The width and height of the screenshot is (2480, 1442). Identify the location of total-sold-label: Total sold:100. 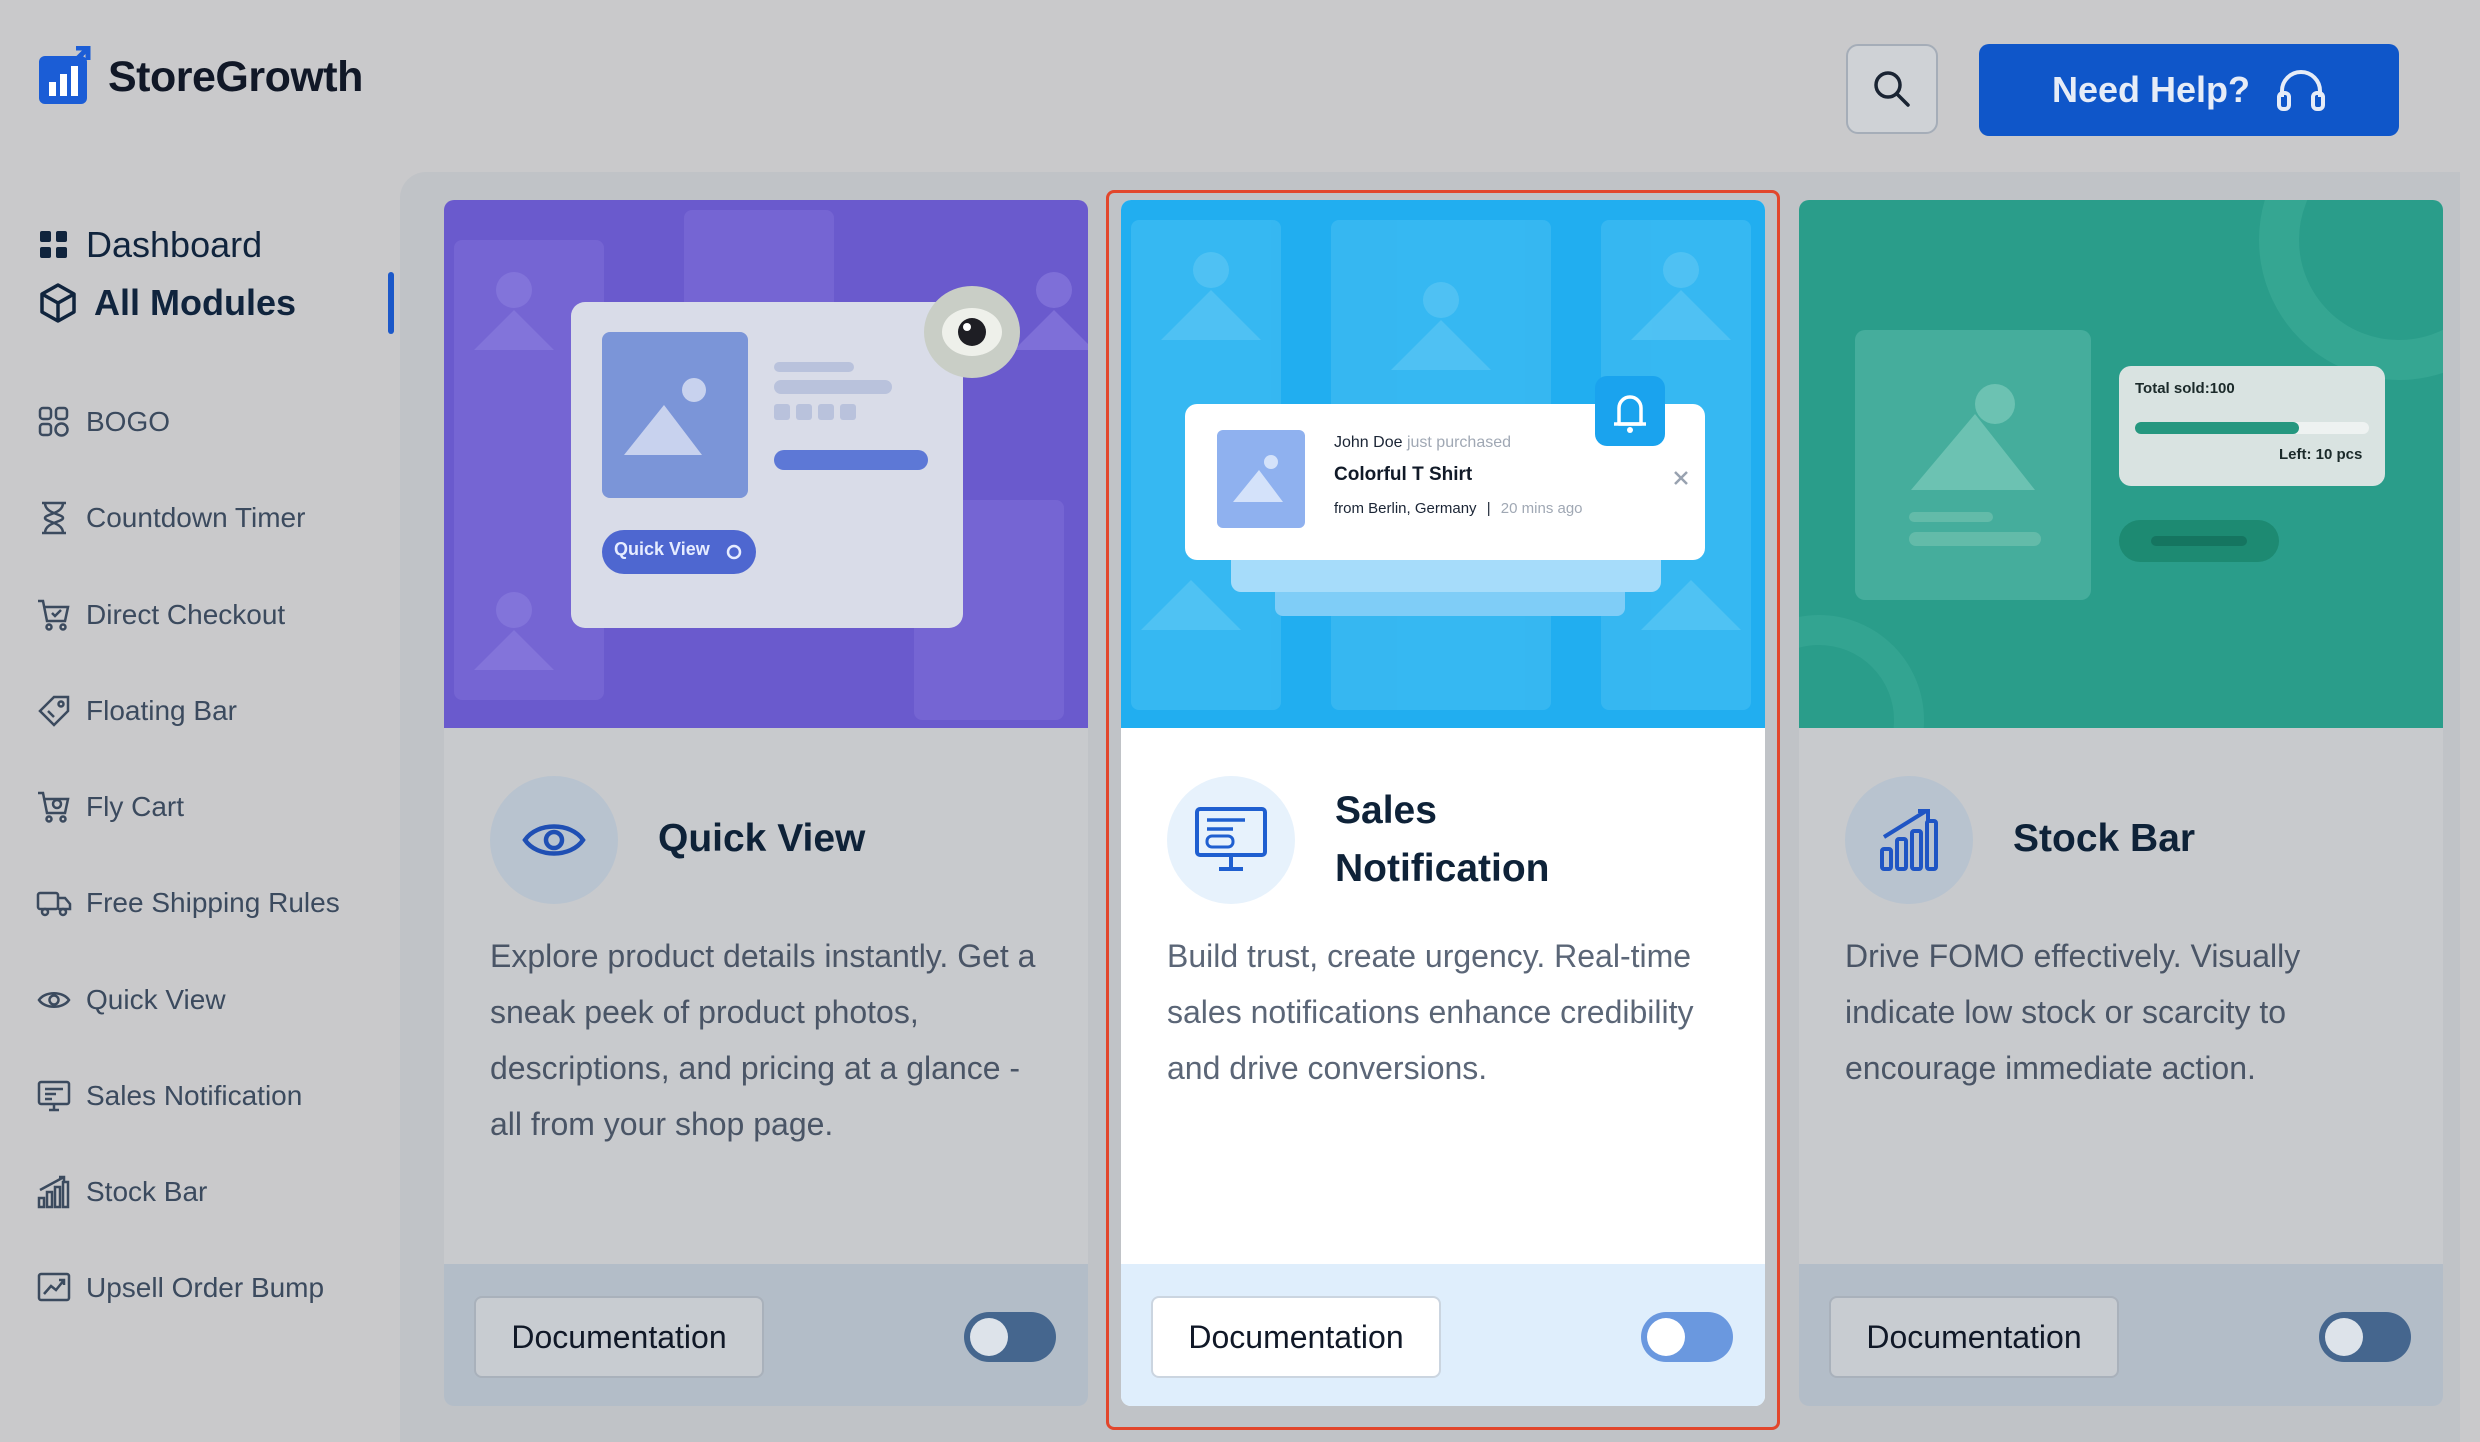
(2185, 388).